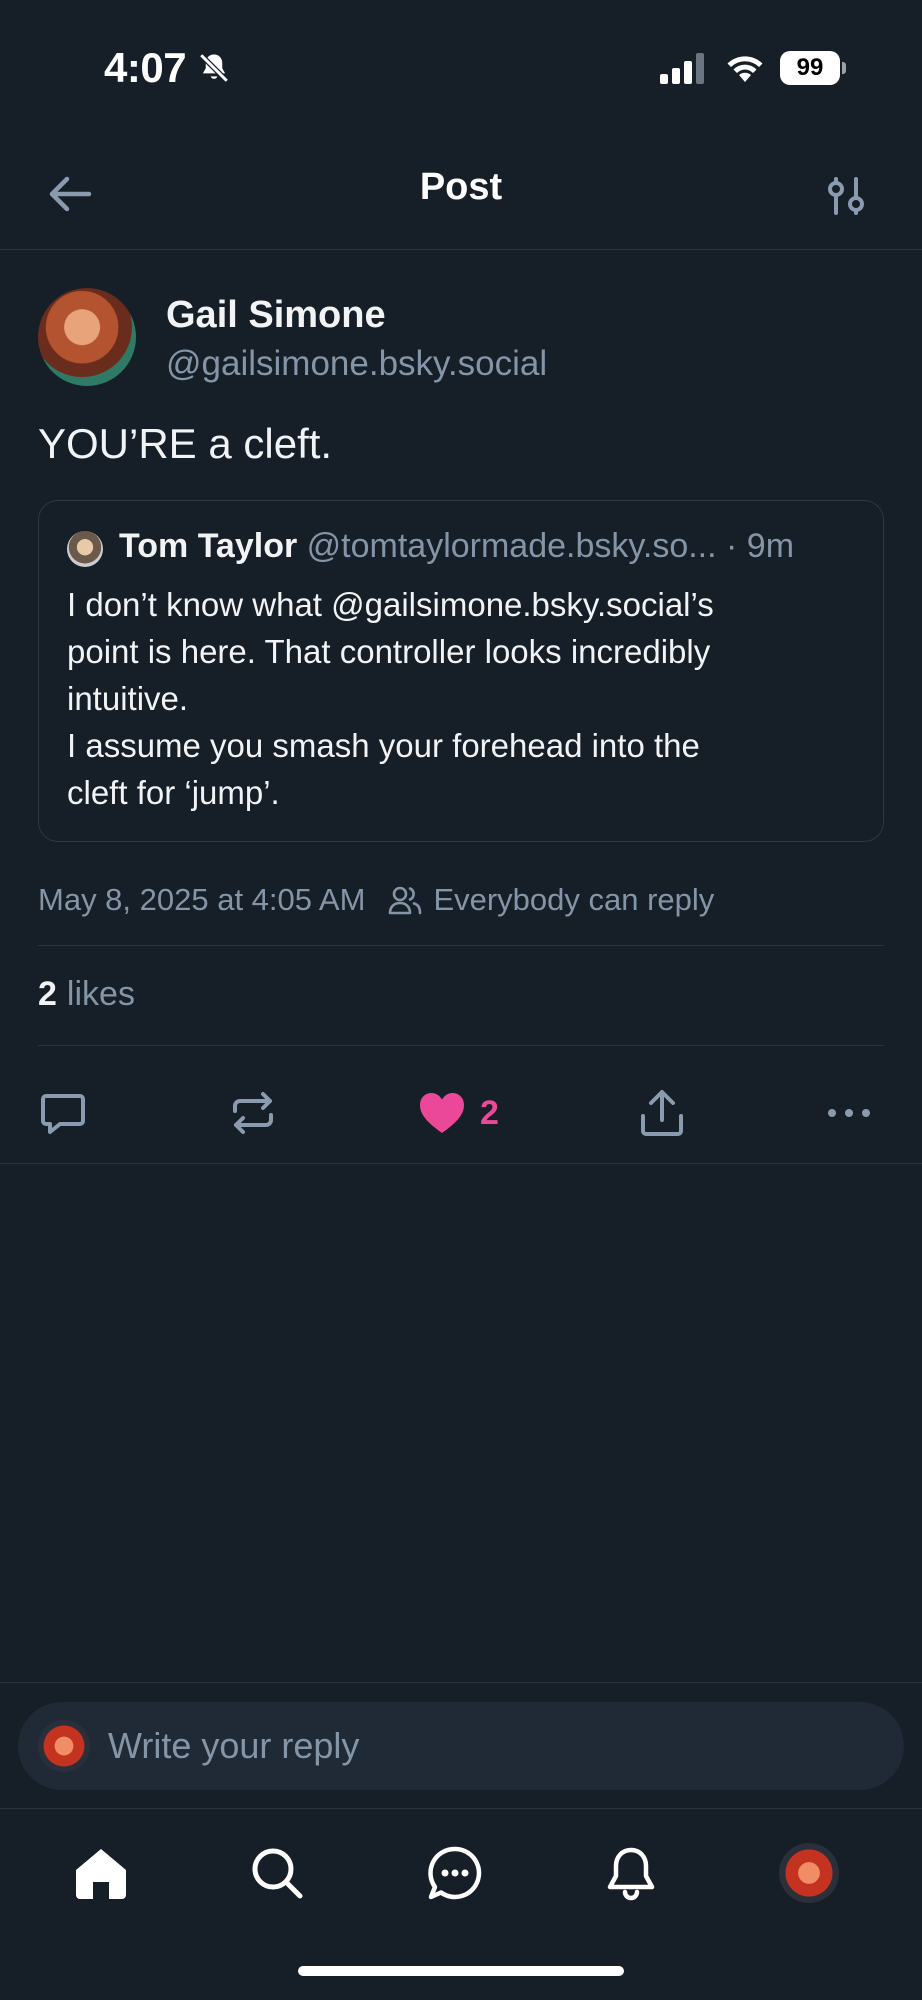 Image resolution: width=922 pixels, height=2000 pixels. I want to click on post-actions: 2, so click(461, 1118).